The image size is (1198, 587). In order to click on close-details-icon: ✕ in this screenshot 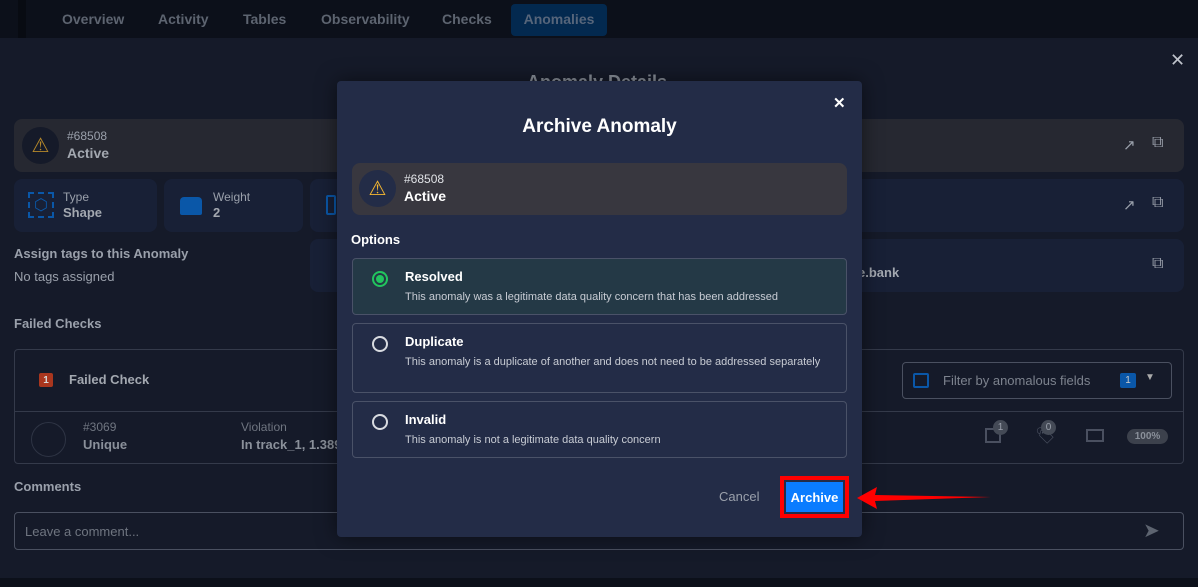, I will do `click(1177, 60)`.